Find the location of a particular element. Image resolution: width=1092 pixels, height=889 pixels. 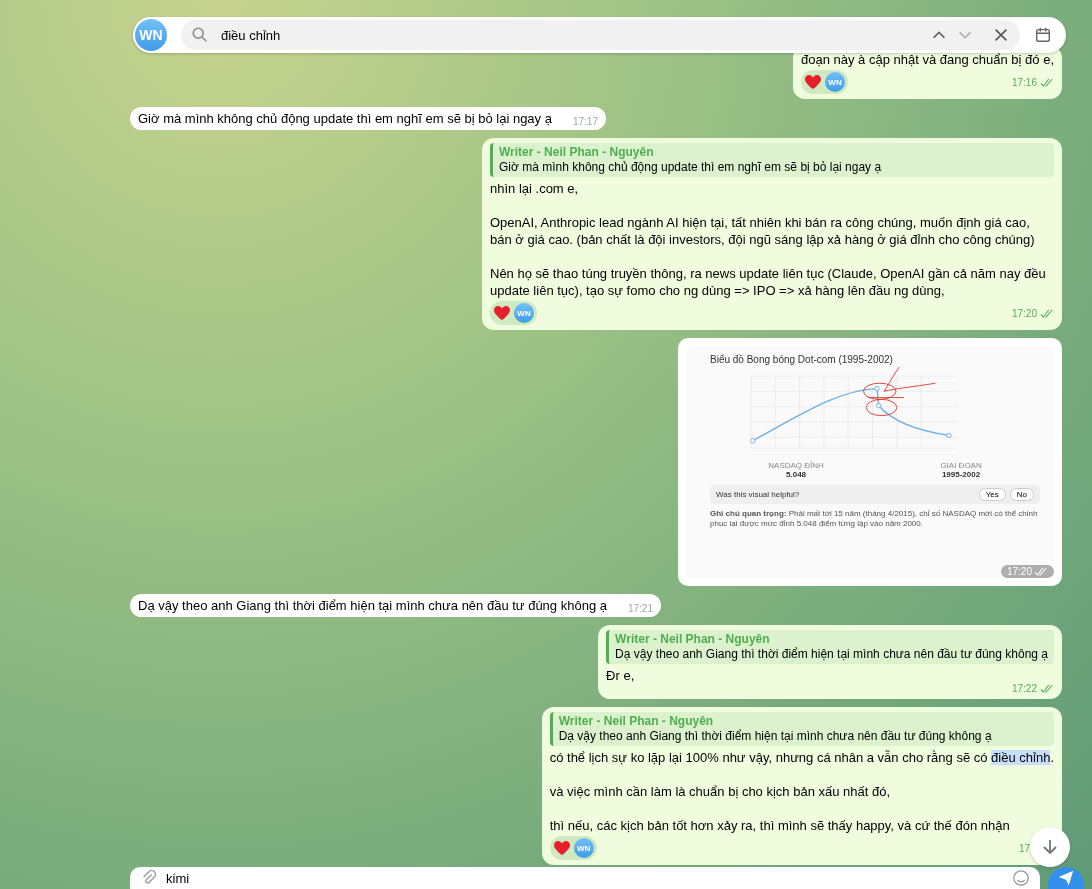

message-text: Nên họ sẽ thao túng truyền thông, ra news update liên tục (Claude, OpenAI gần cả năm nay đều update liên tục), tạo sự fomo cho ng dùng => IPO => xả hàng lên đầu ng dùng, is located at coordinates (768, 282).